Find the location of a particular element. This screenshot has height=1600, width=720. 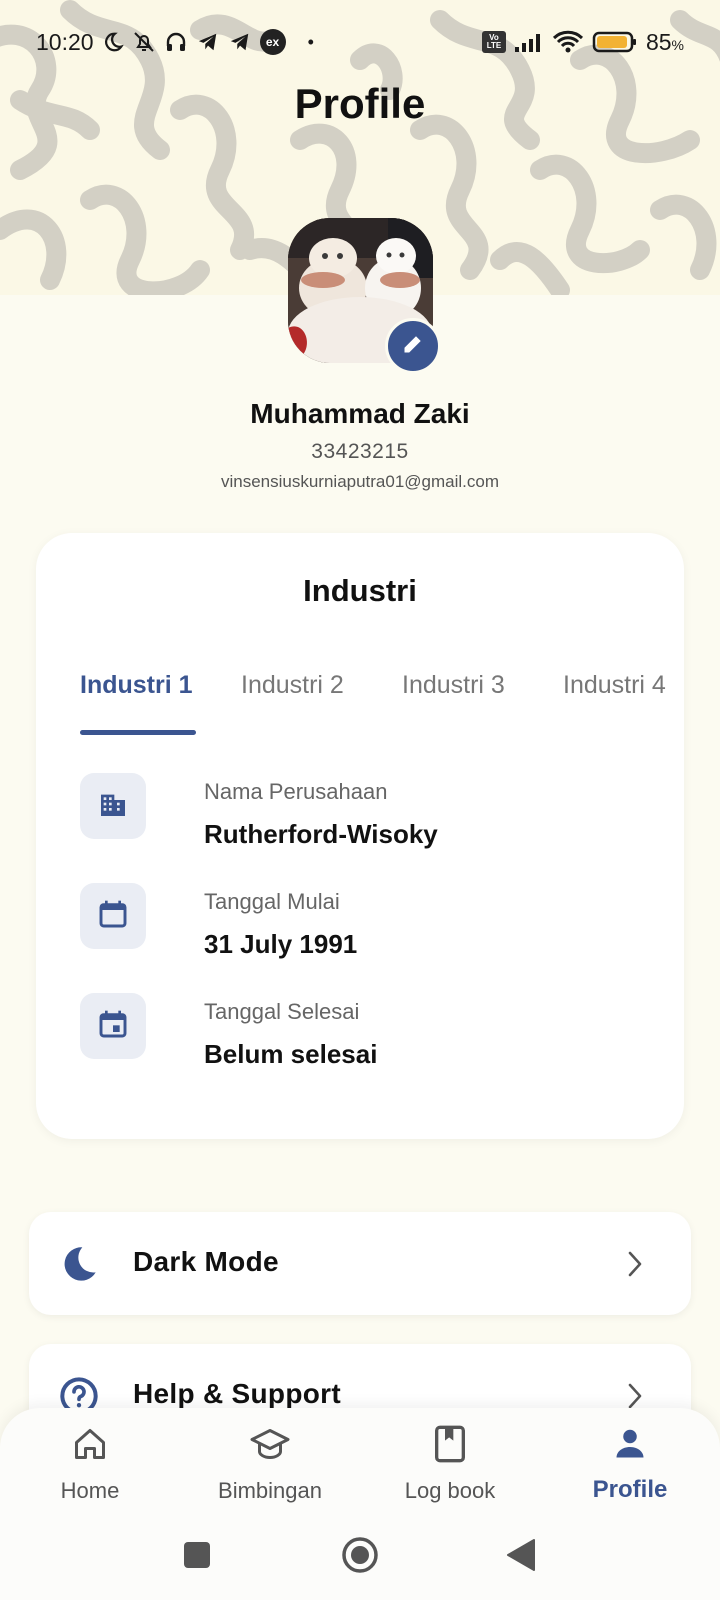

nav-item-profile: Profile is located at coordinates (630, 1463).